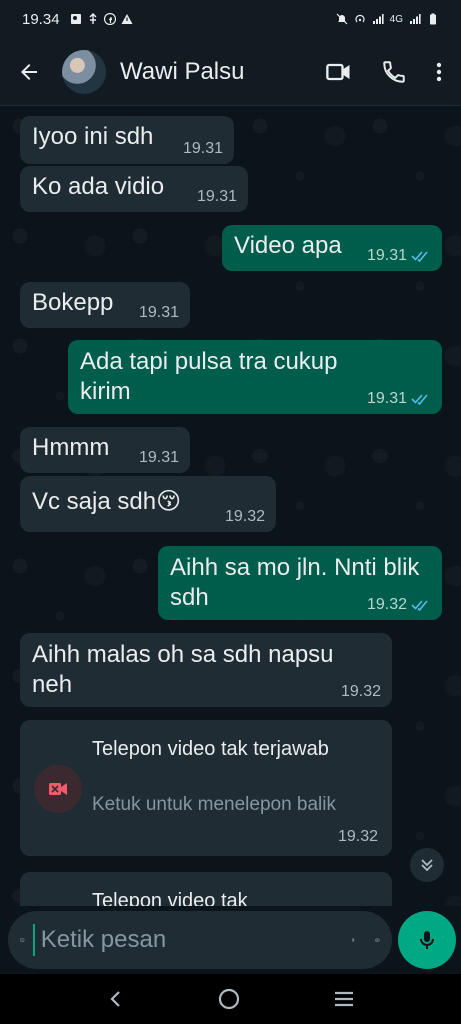 The image size is (461, 1024). I want to click on message-composer, so click(200, 940).